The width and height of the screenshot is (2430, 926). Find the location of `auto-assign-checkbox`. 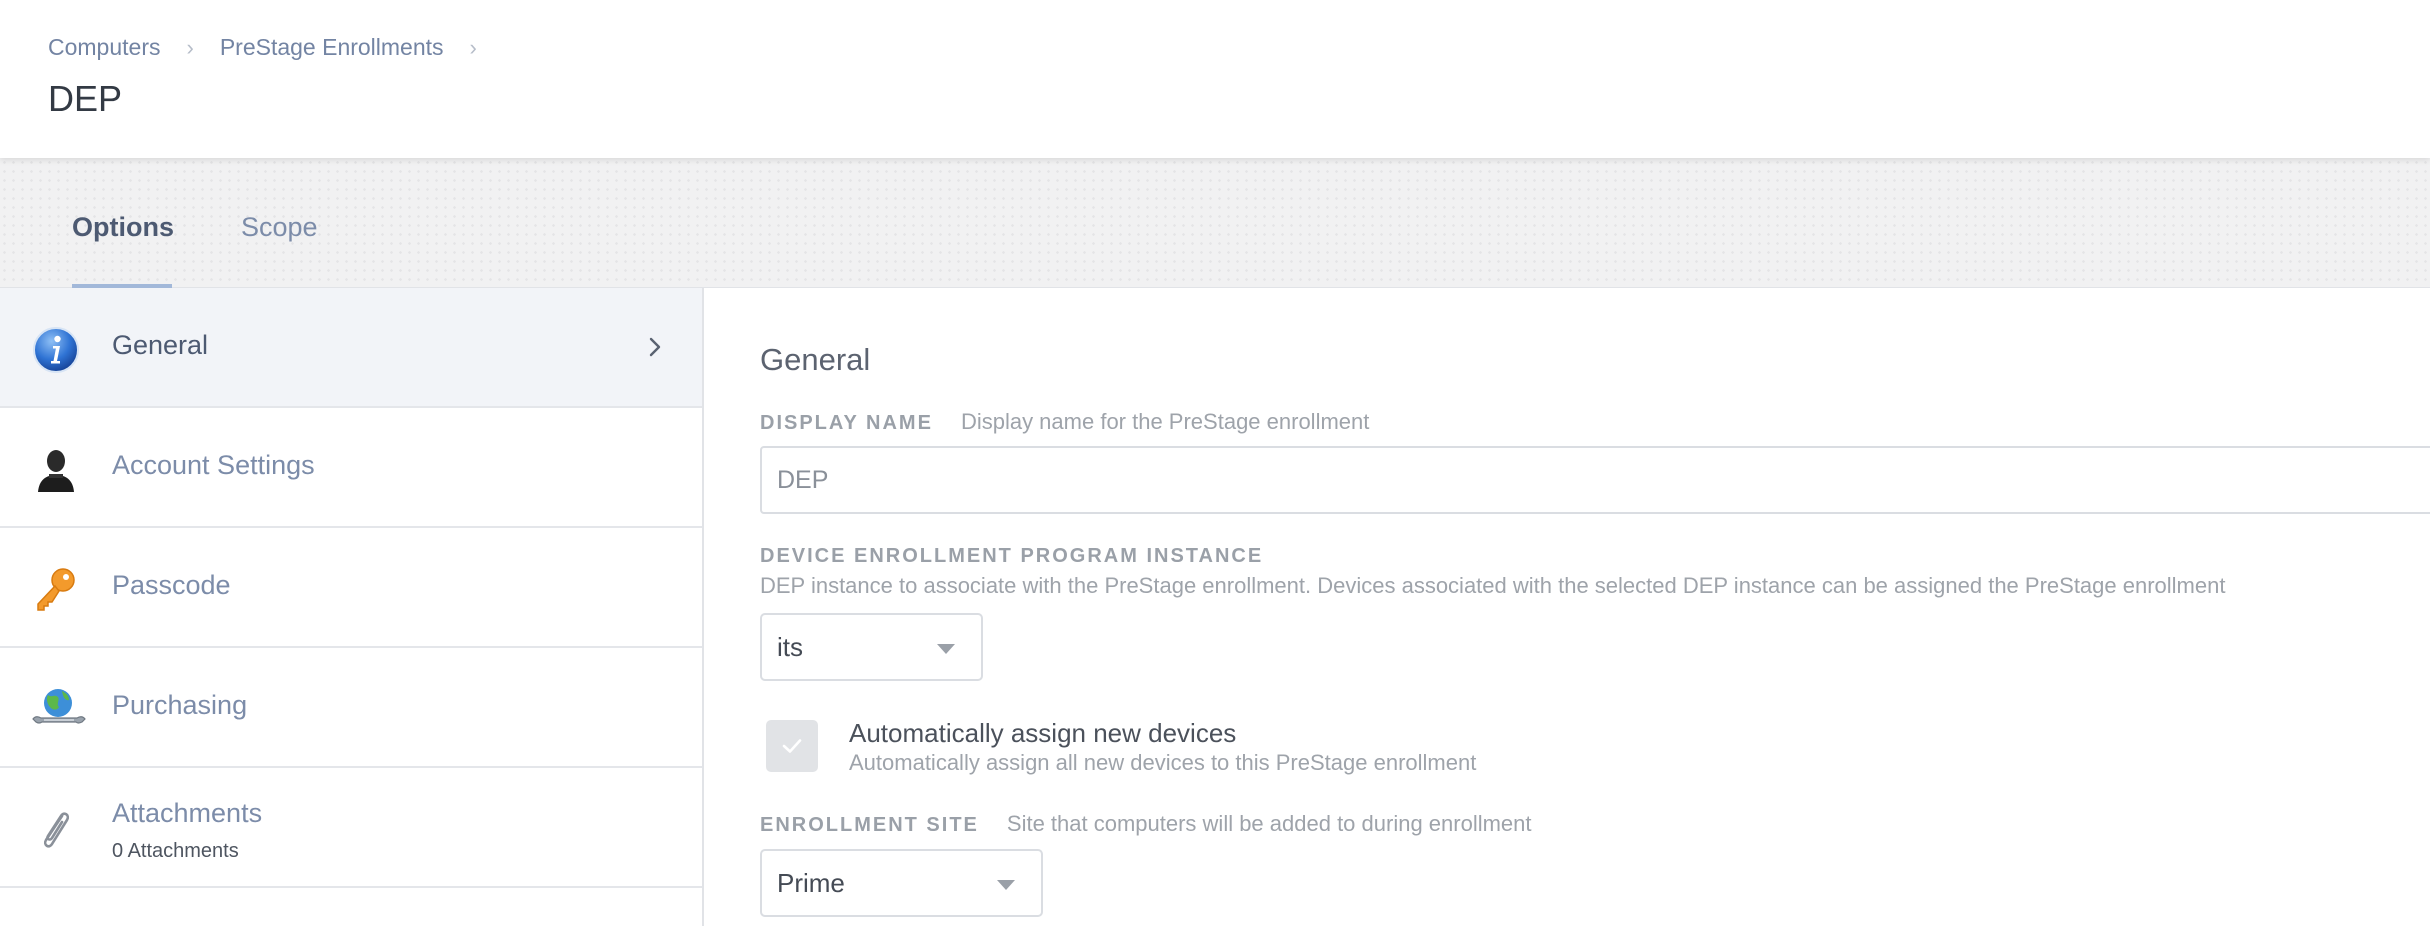

auto-assign-checkbox is located at coordinates (792, 746).